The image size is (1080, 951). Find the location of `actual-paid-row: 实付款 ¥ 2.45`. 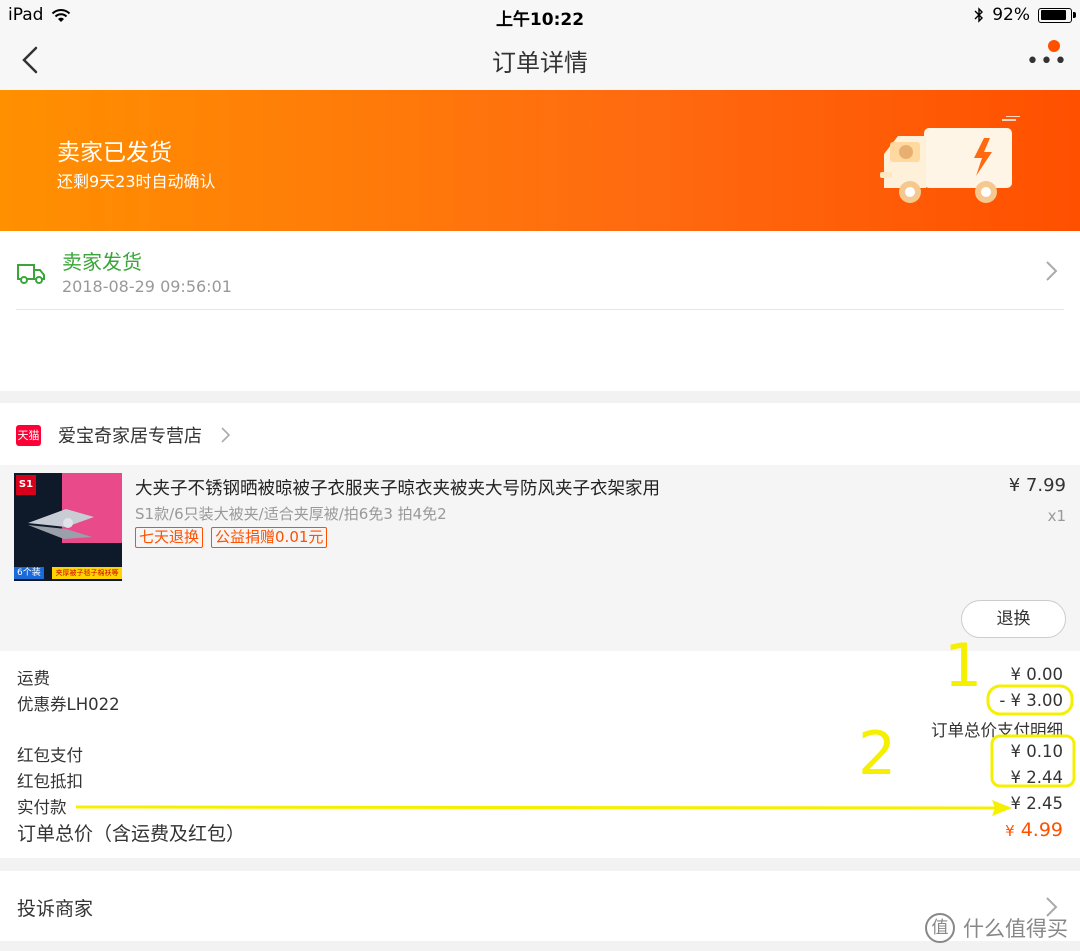

actual-paid-row: 实付款 ¥ 2.45 is located at coordinates (540, 806).